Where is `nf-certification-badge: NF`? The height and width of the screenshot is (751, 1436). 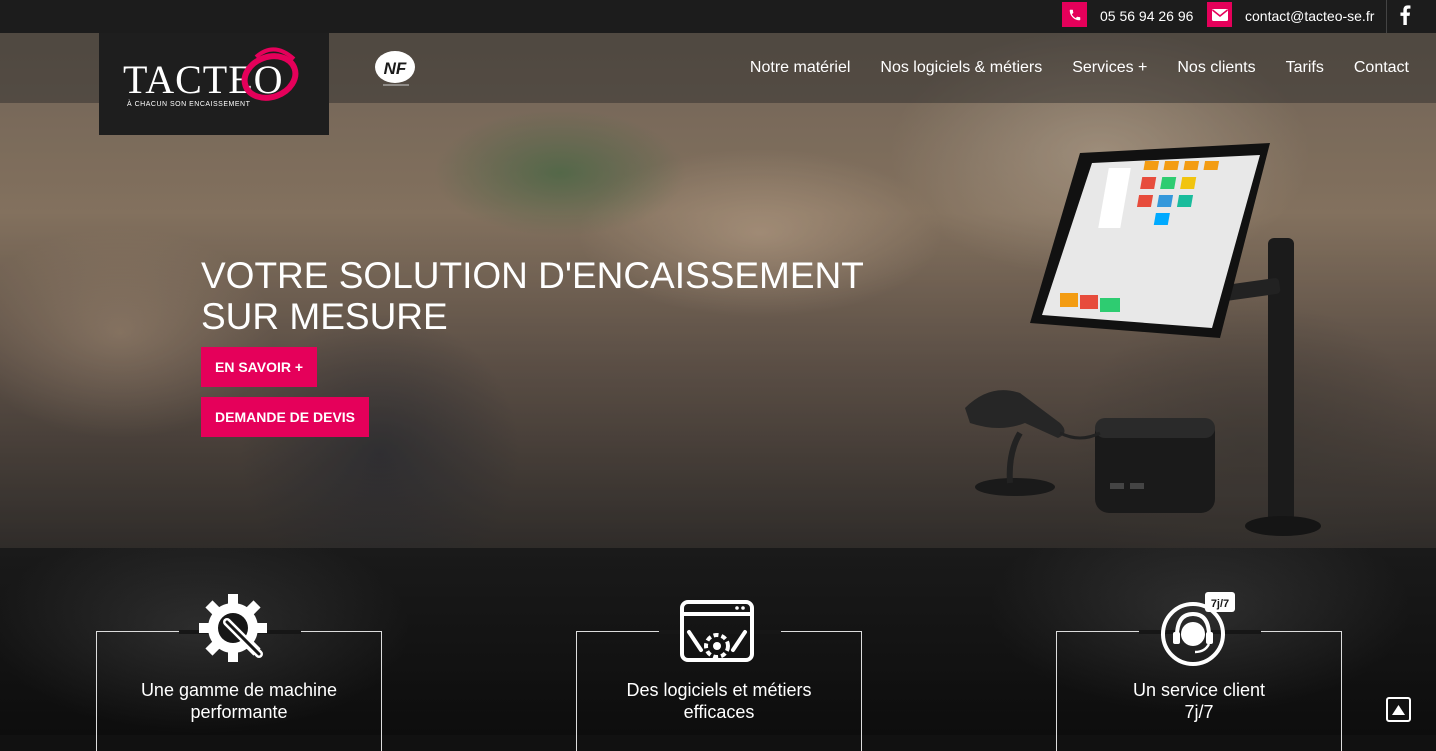
nf-certification-badge: NF is located at coordinates (396, 70).